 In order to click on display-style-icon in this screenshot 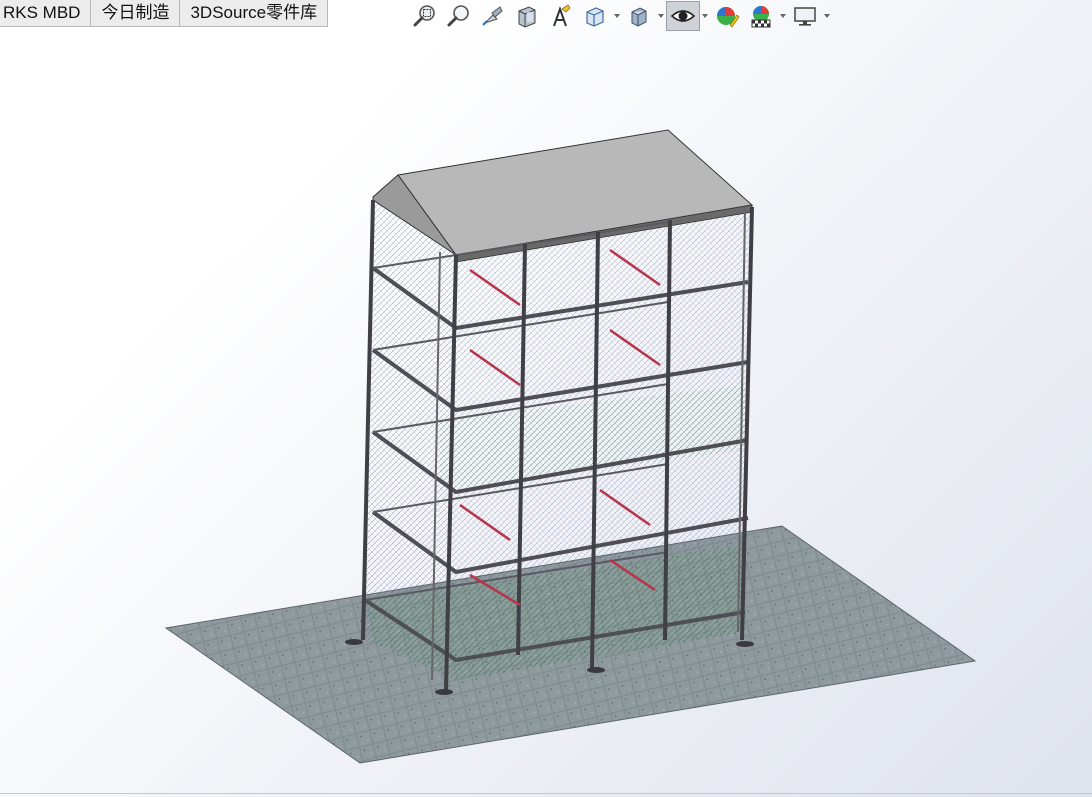, I will do `click(639, 17)`.